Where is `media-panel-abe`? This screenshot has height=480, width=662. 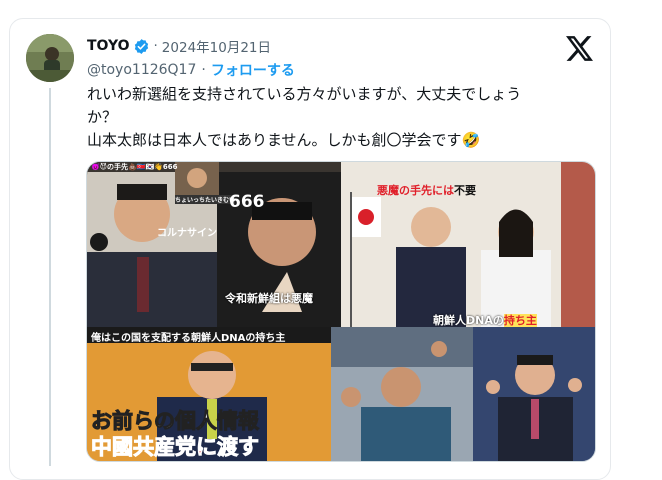
media-panel-abe is located at coordinates (534, 394).